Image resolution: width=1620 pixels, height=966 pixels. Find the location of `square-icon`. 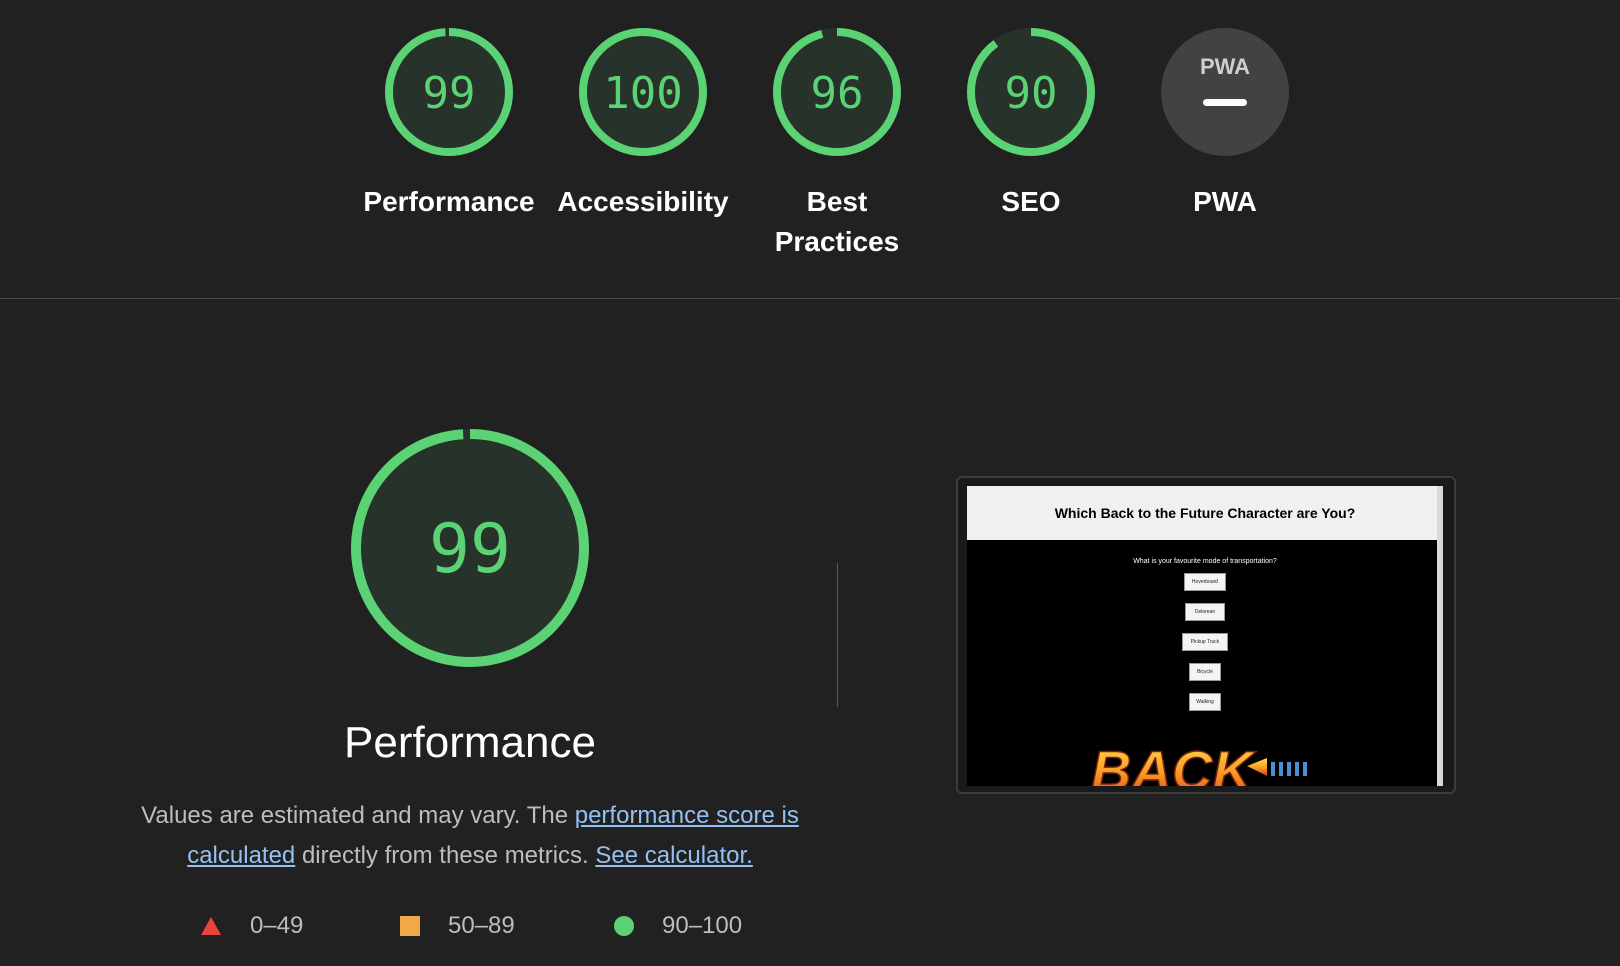

square-icon is located at coordinates (410, 926).